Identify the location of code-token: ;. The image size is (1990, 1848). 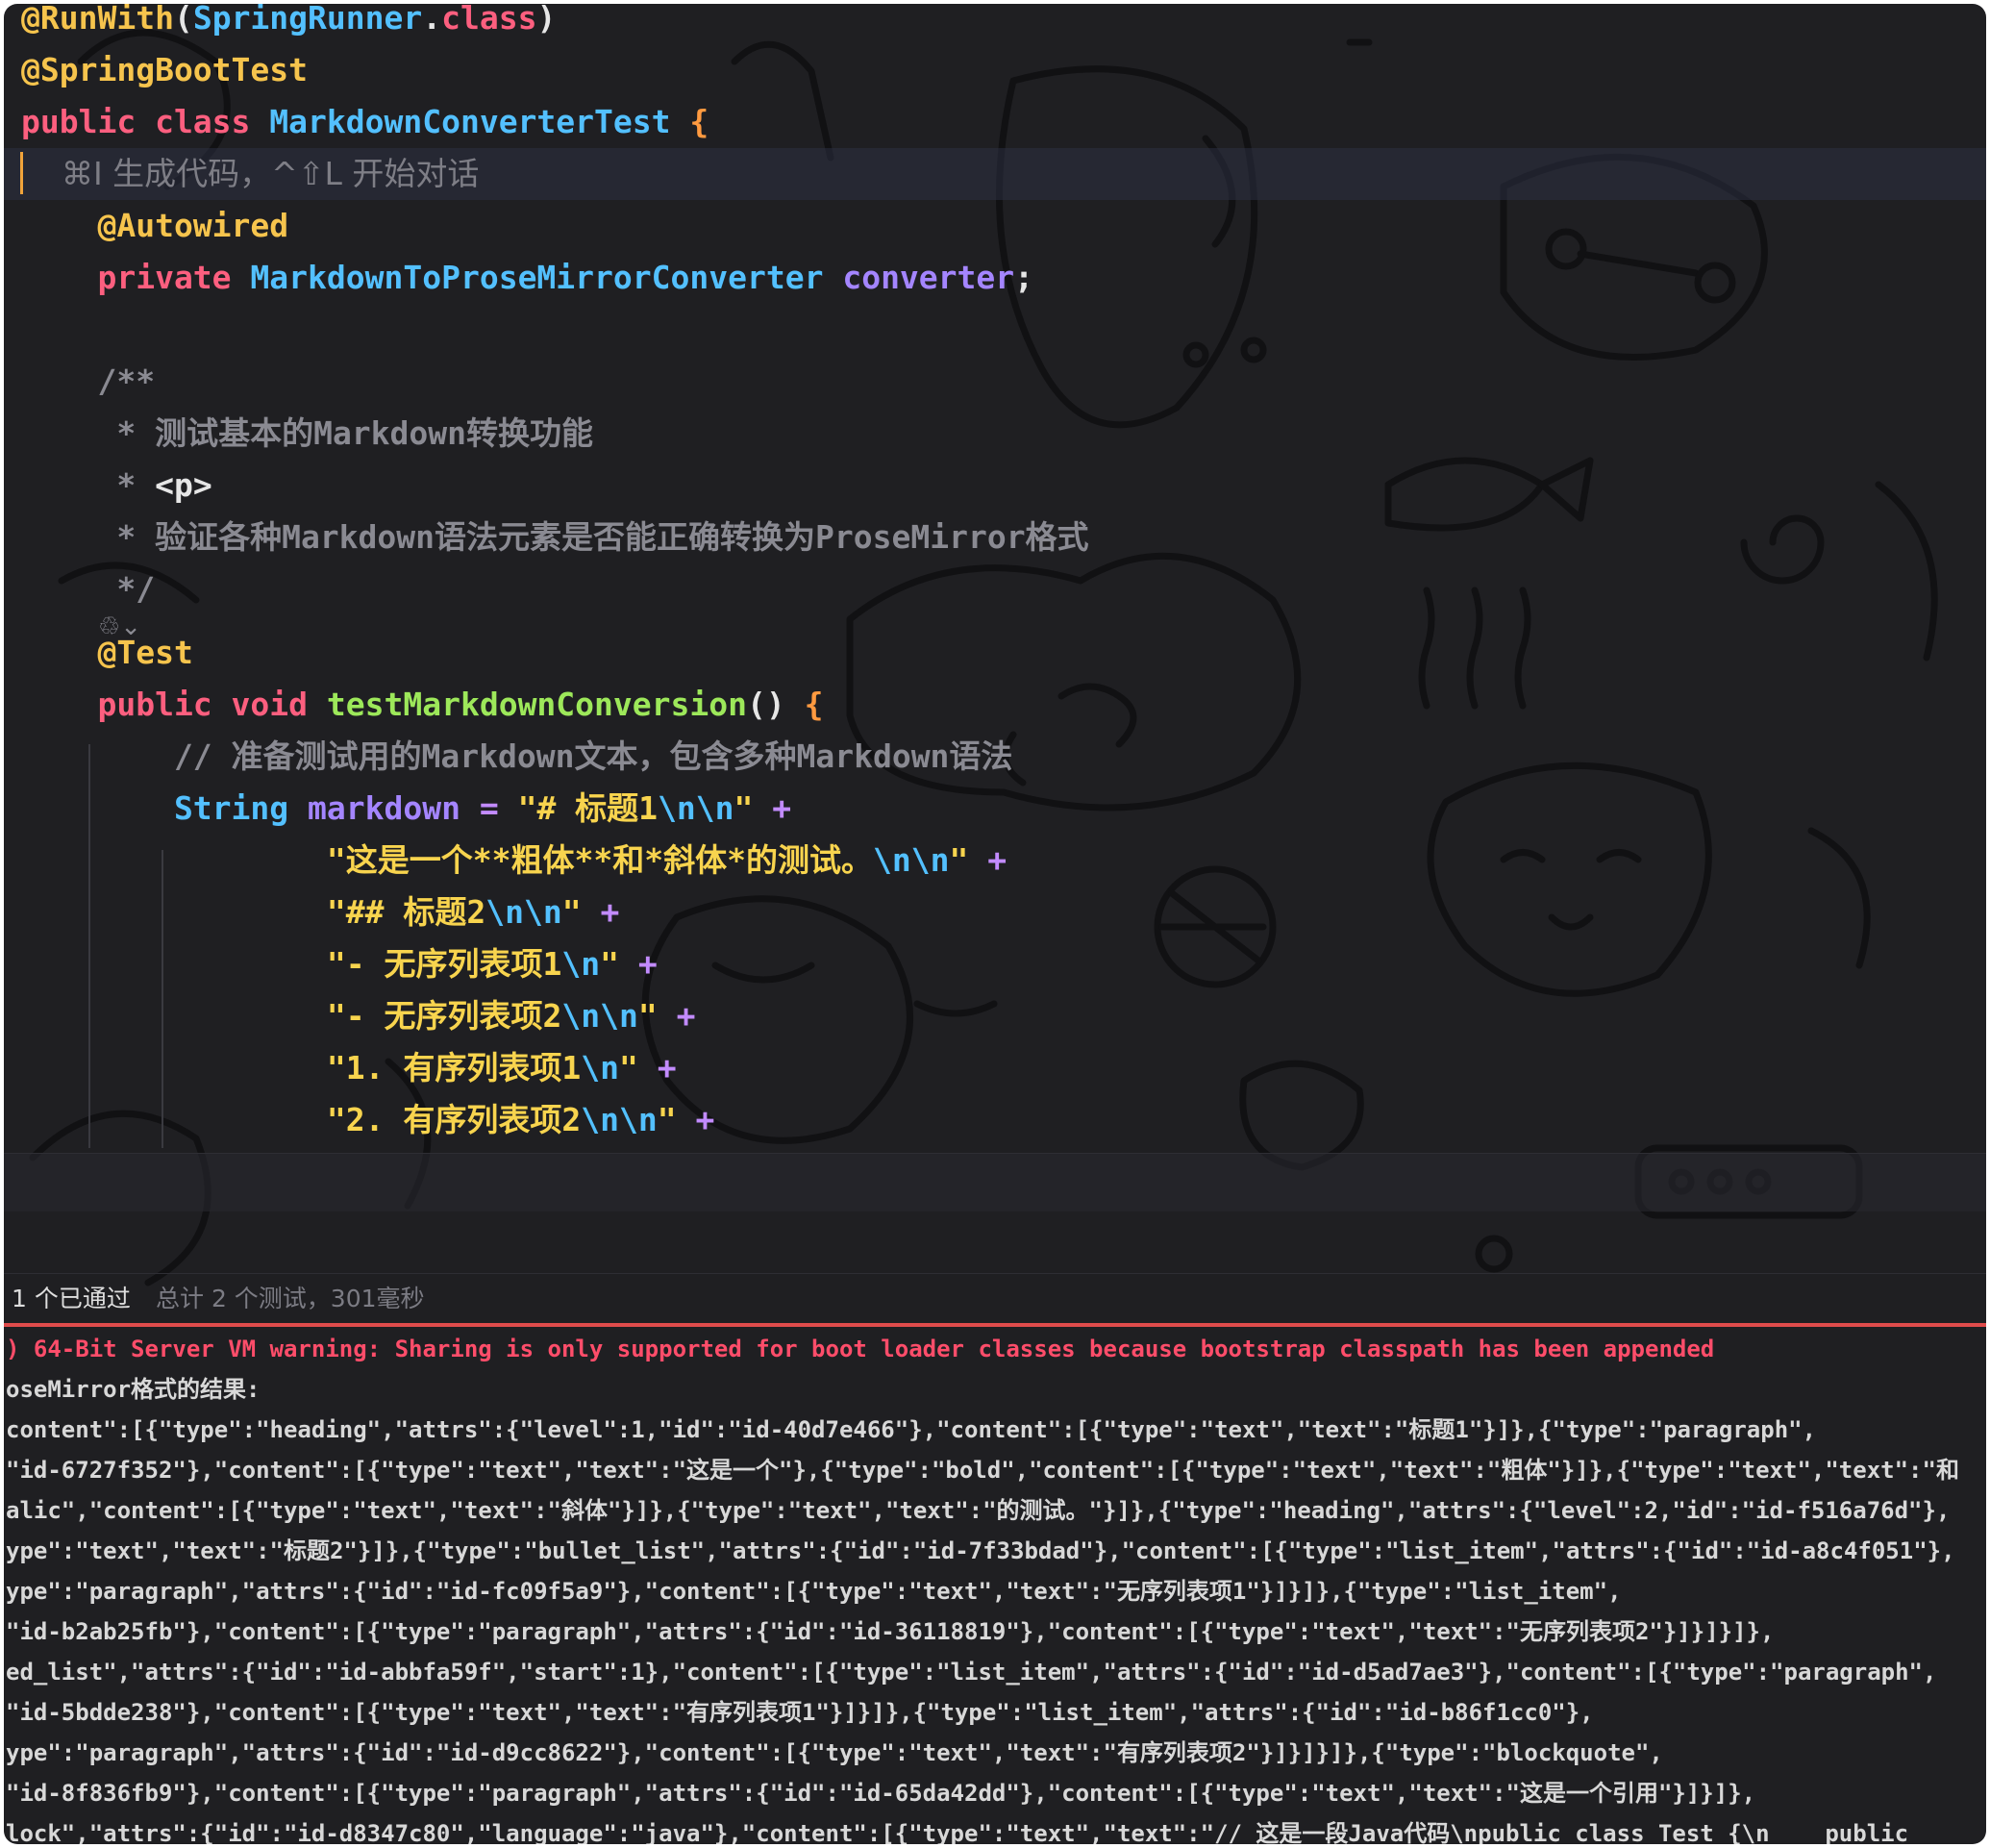
(1024, 278).